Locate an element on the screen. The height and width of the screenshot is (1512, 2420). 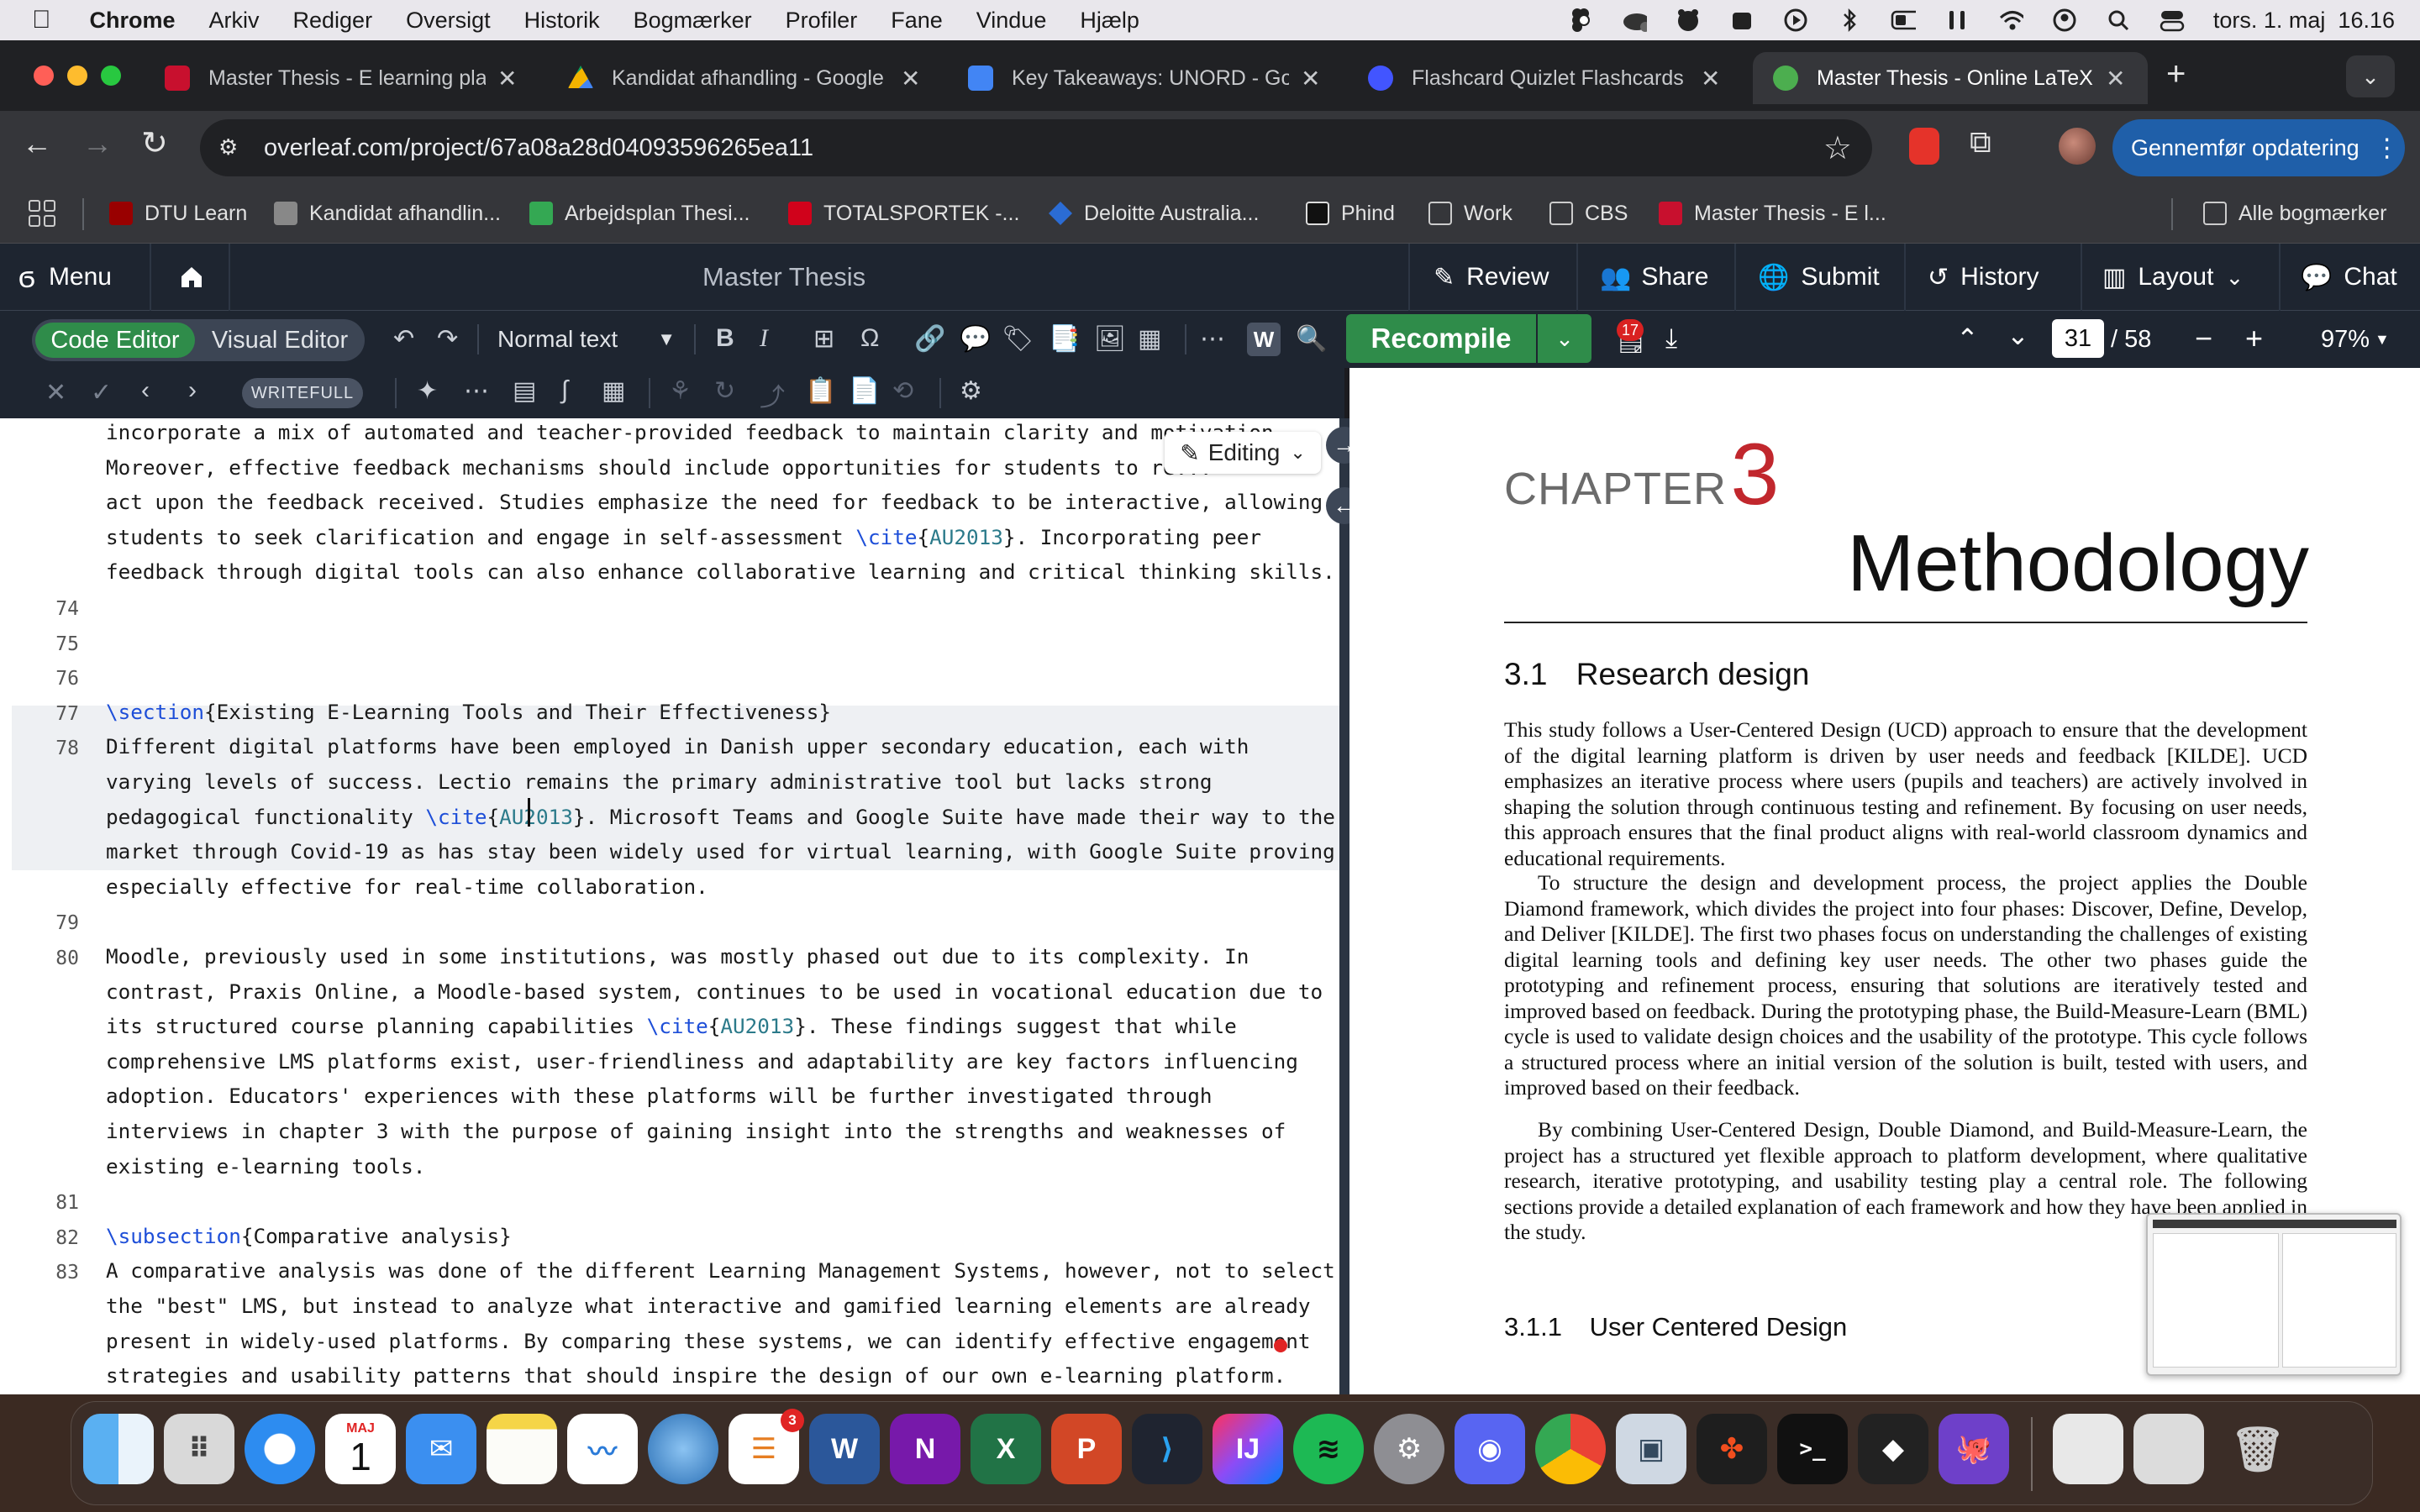
recompile-button: Recompile is located at coordinates (1441, 338).